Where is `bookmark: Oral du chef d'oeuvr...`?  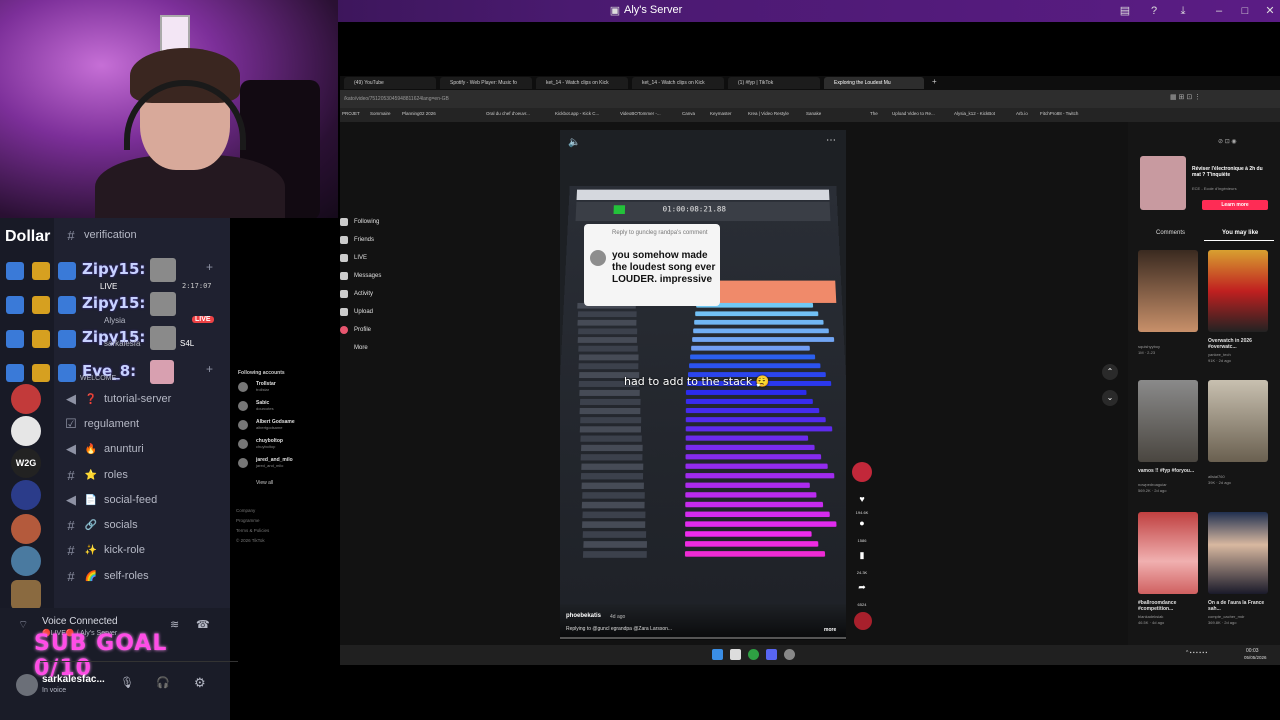 bookmark: Oral du chef d'oeuvr... is located at coordinates (508, 113).